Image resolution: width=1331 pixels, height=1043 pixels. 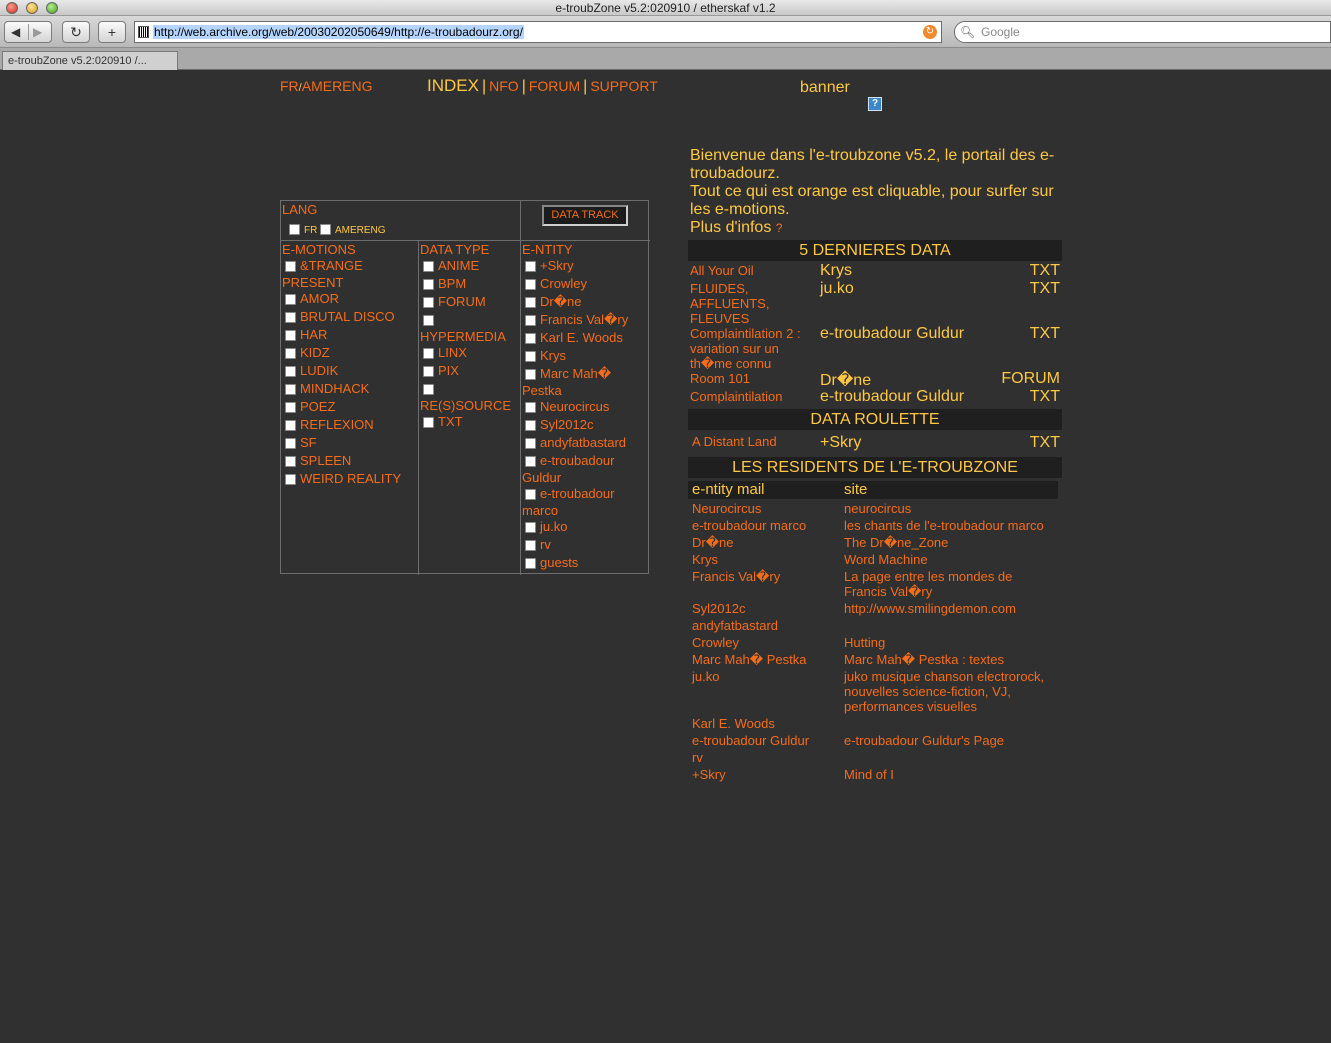 I want to click on filter-entity: Crowley, so click(x=556, y=283).